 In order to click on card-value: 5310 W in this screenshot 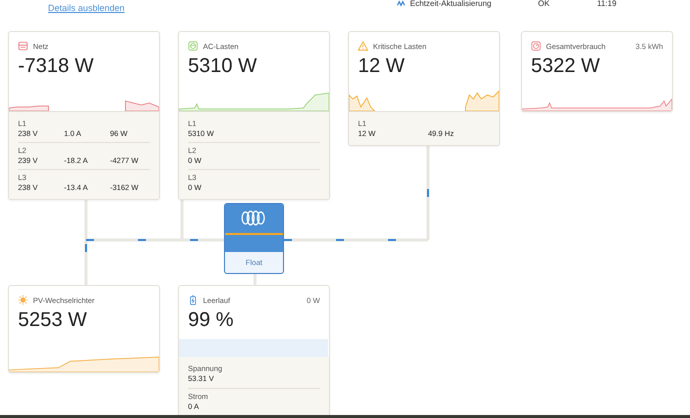, I will do `click(222, 66)`.